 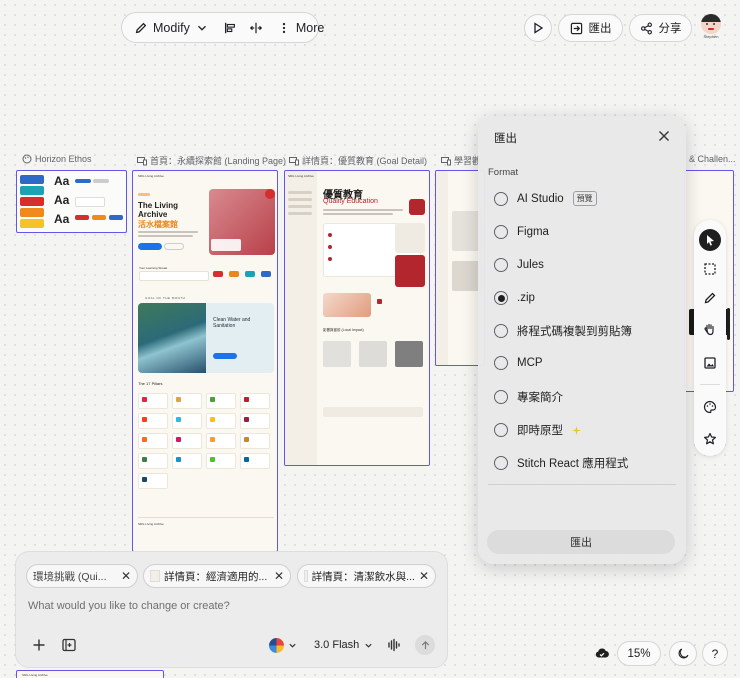 I want to click on share-icon, so click(x=646, y=28).